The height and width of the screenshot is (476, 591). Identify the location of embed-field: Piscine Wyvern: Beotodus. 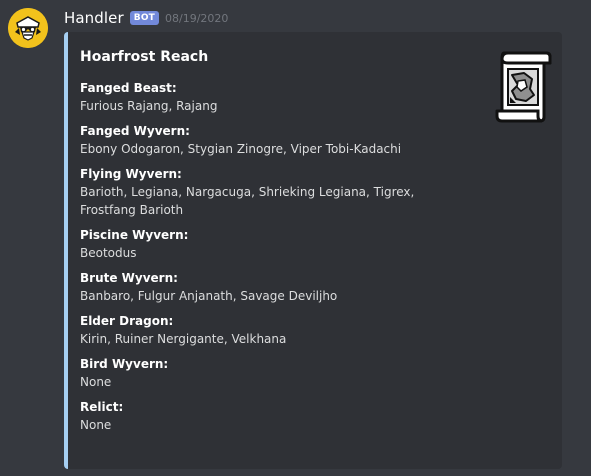
(280, 244).